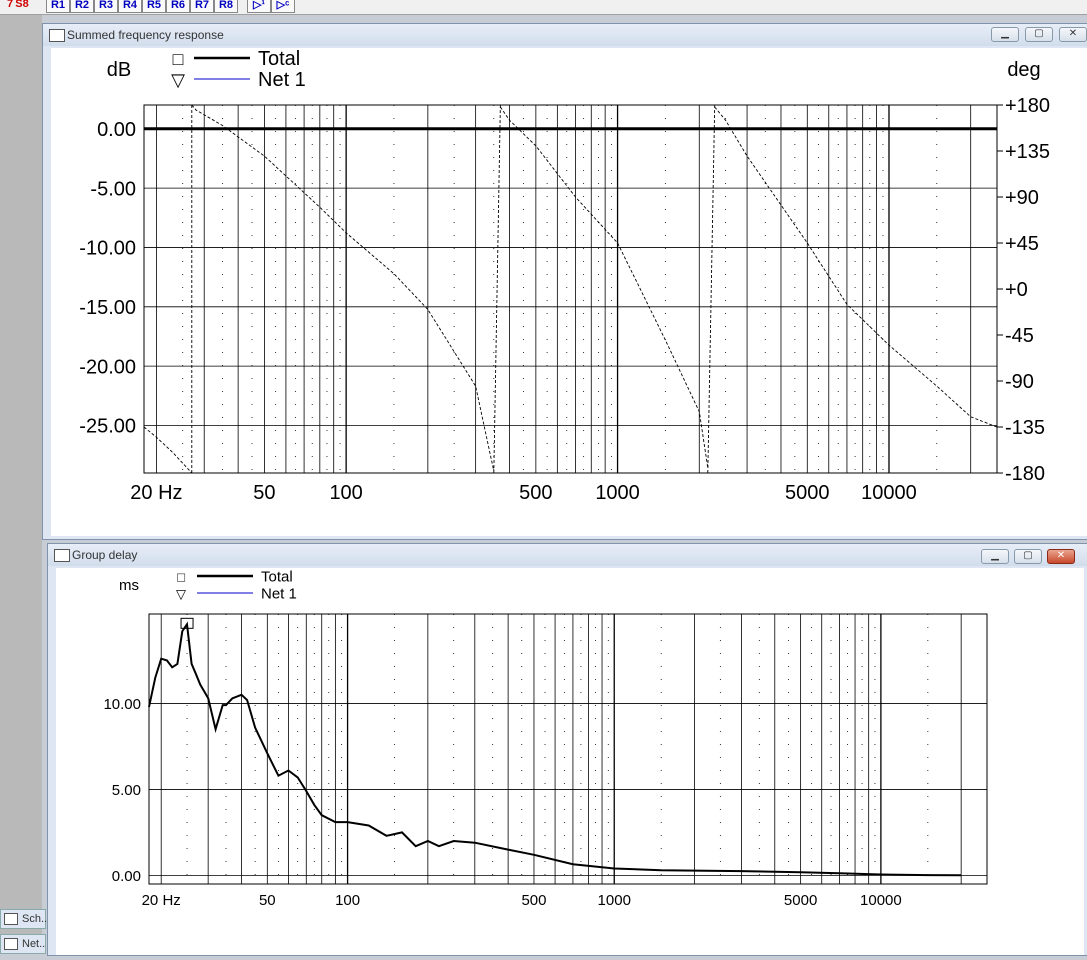 This screenshot has height=960, width=1087. Describe the element at coordinates (1022, 198) in the screenshot. I see `y-right-tick-label: +90` at that location.